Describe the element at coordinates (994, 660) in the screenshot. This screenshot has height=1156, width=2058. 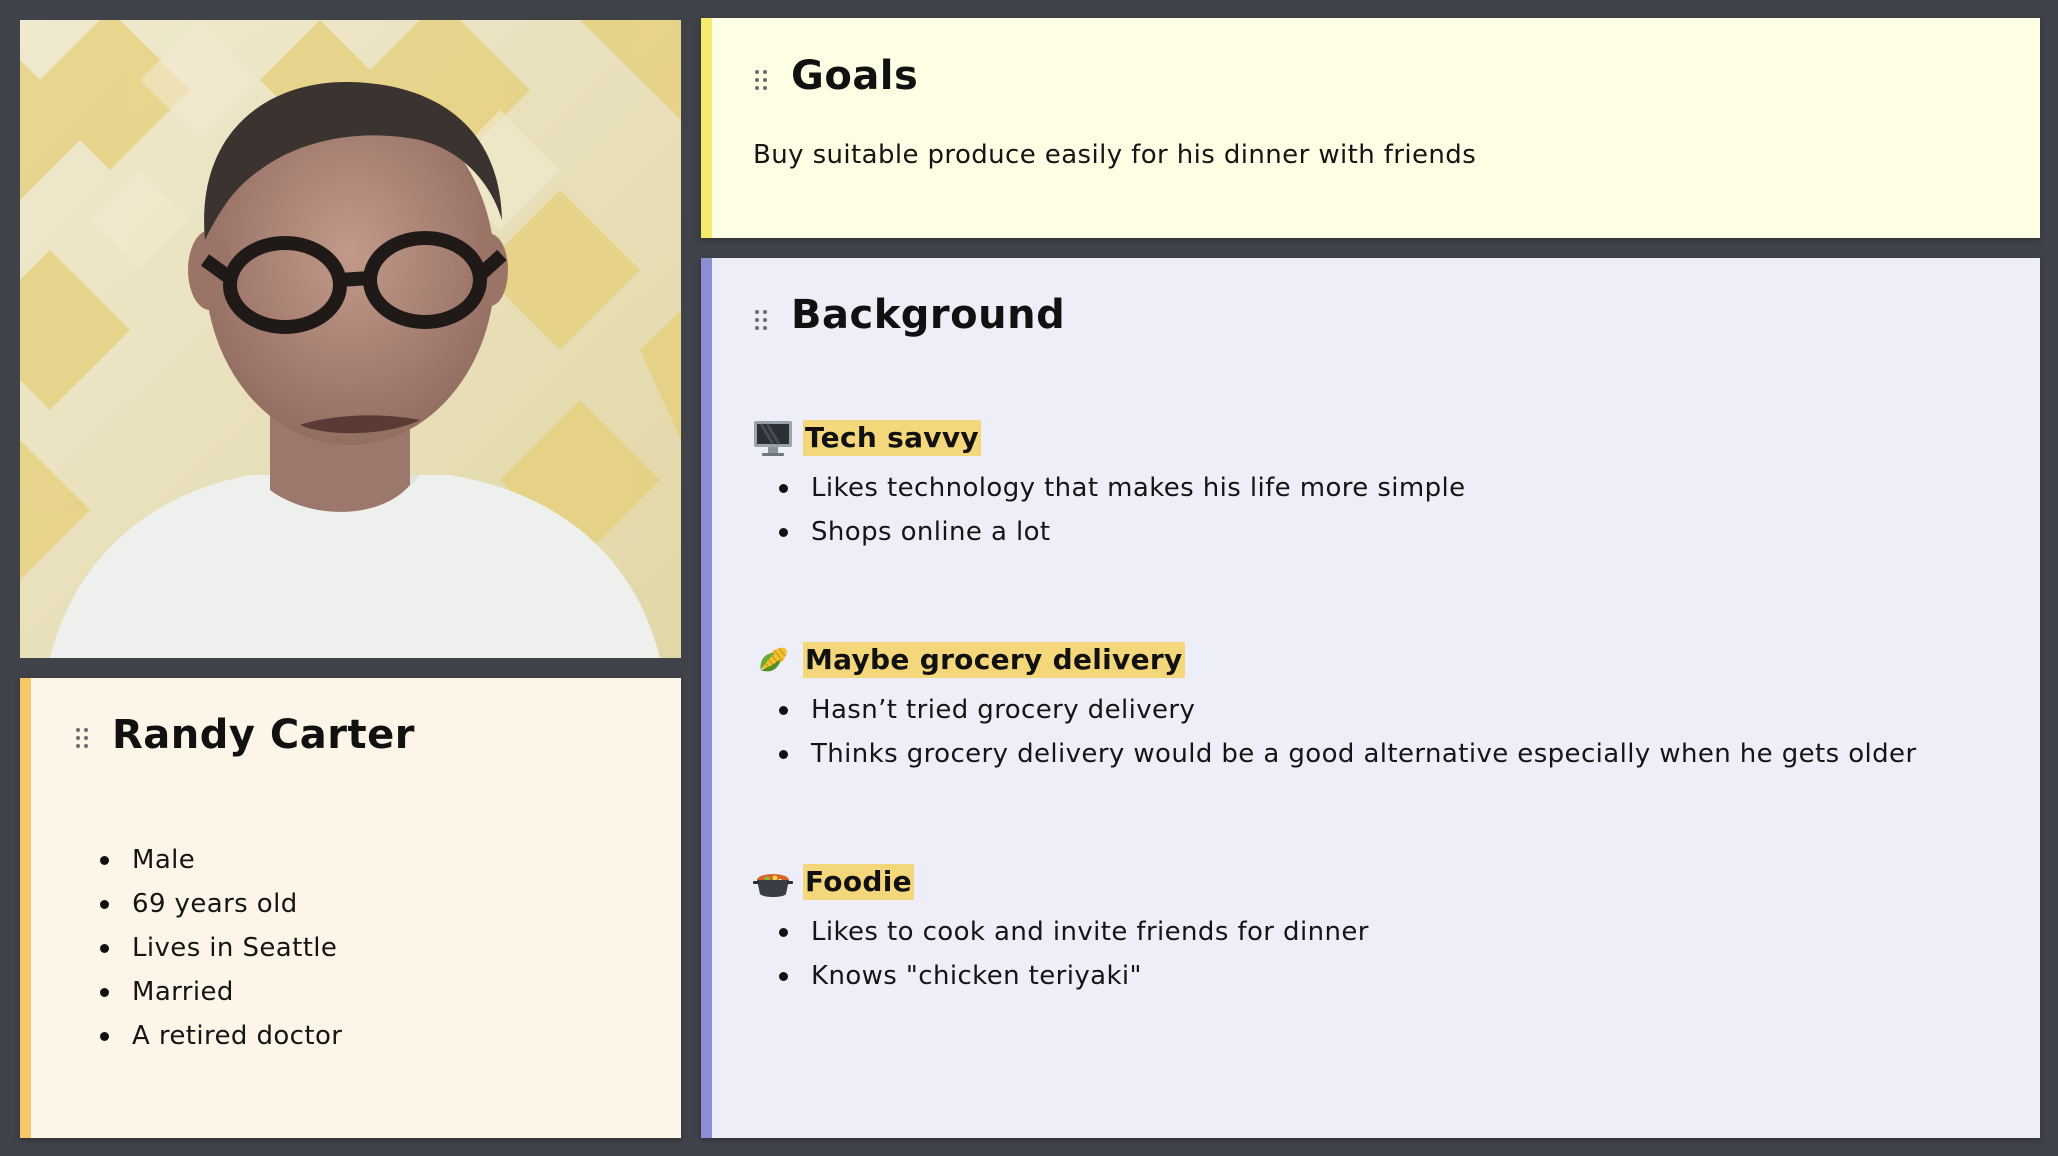
I see `section-heading-highlight: Maybe grocery delivery` at that location.